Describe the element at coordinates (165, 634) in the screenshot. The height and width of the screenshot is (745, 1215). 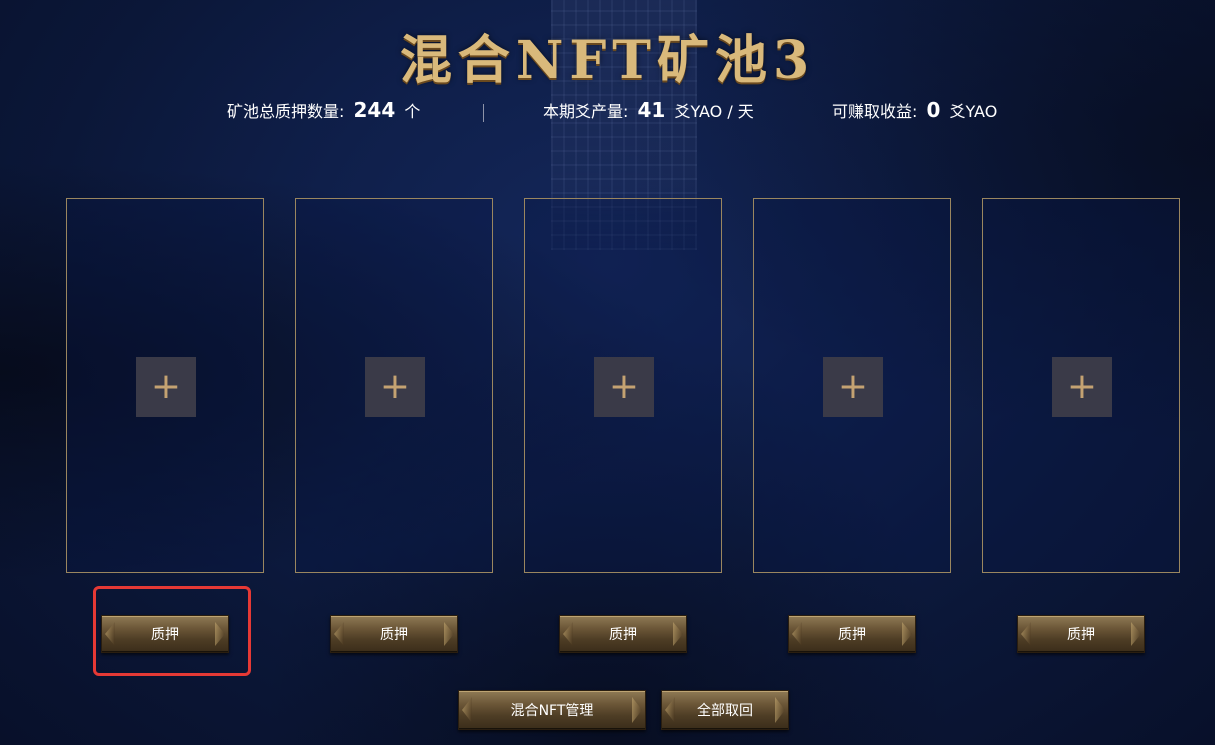
I see `stake-button-1: 质押` at that location.